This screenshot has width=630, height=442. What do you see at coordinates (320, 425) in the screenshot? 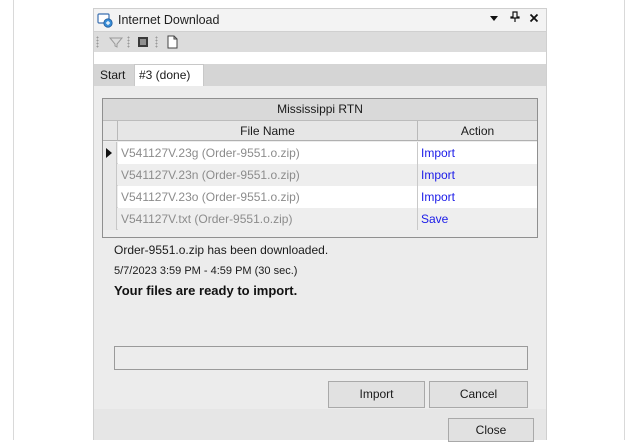
I see `window-footer: Close` at bounding box center [320, 425].